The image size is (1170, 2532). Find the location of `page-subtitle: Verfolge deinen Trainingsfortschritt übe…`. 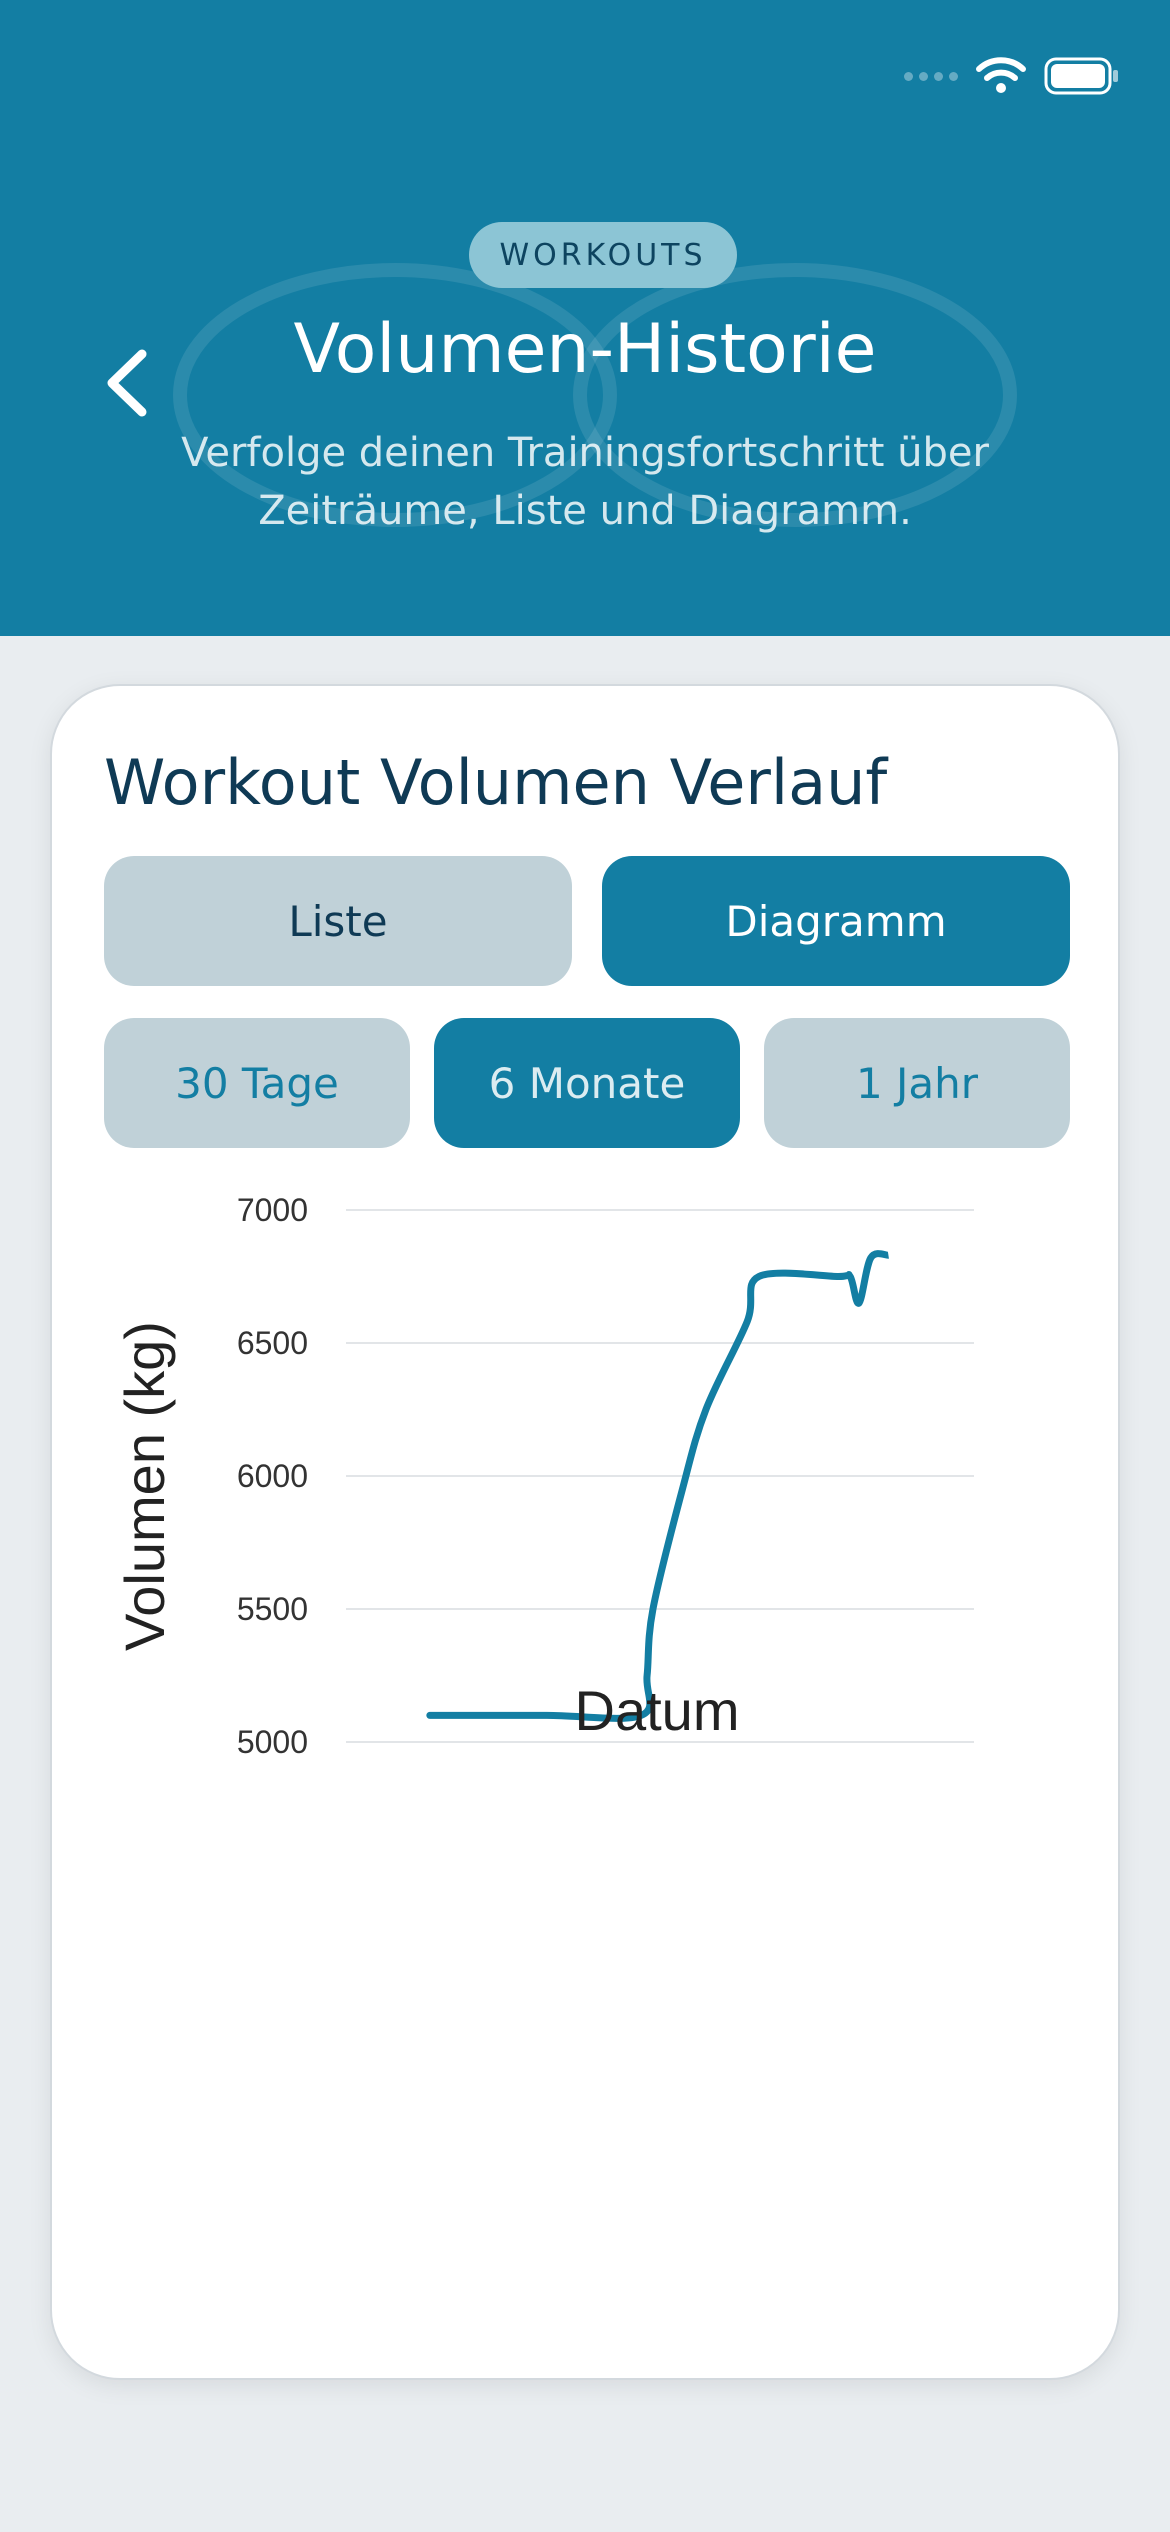

page-subtitle: Verfolge deinen Trainingsfortschritt übe… is located at coordinates (585, 482).